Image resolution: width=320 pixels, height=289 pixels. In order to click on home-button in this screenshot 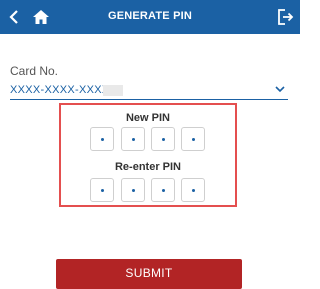, I will do `click(41, 17)`.